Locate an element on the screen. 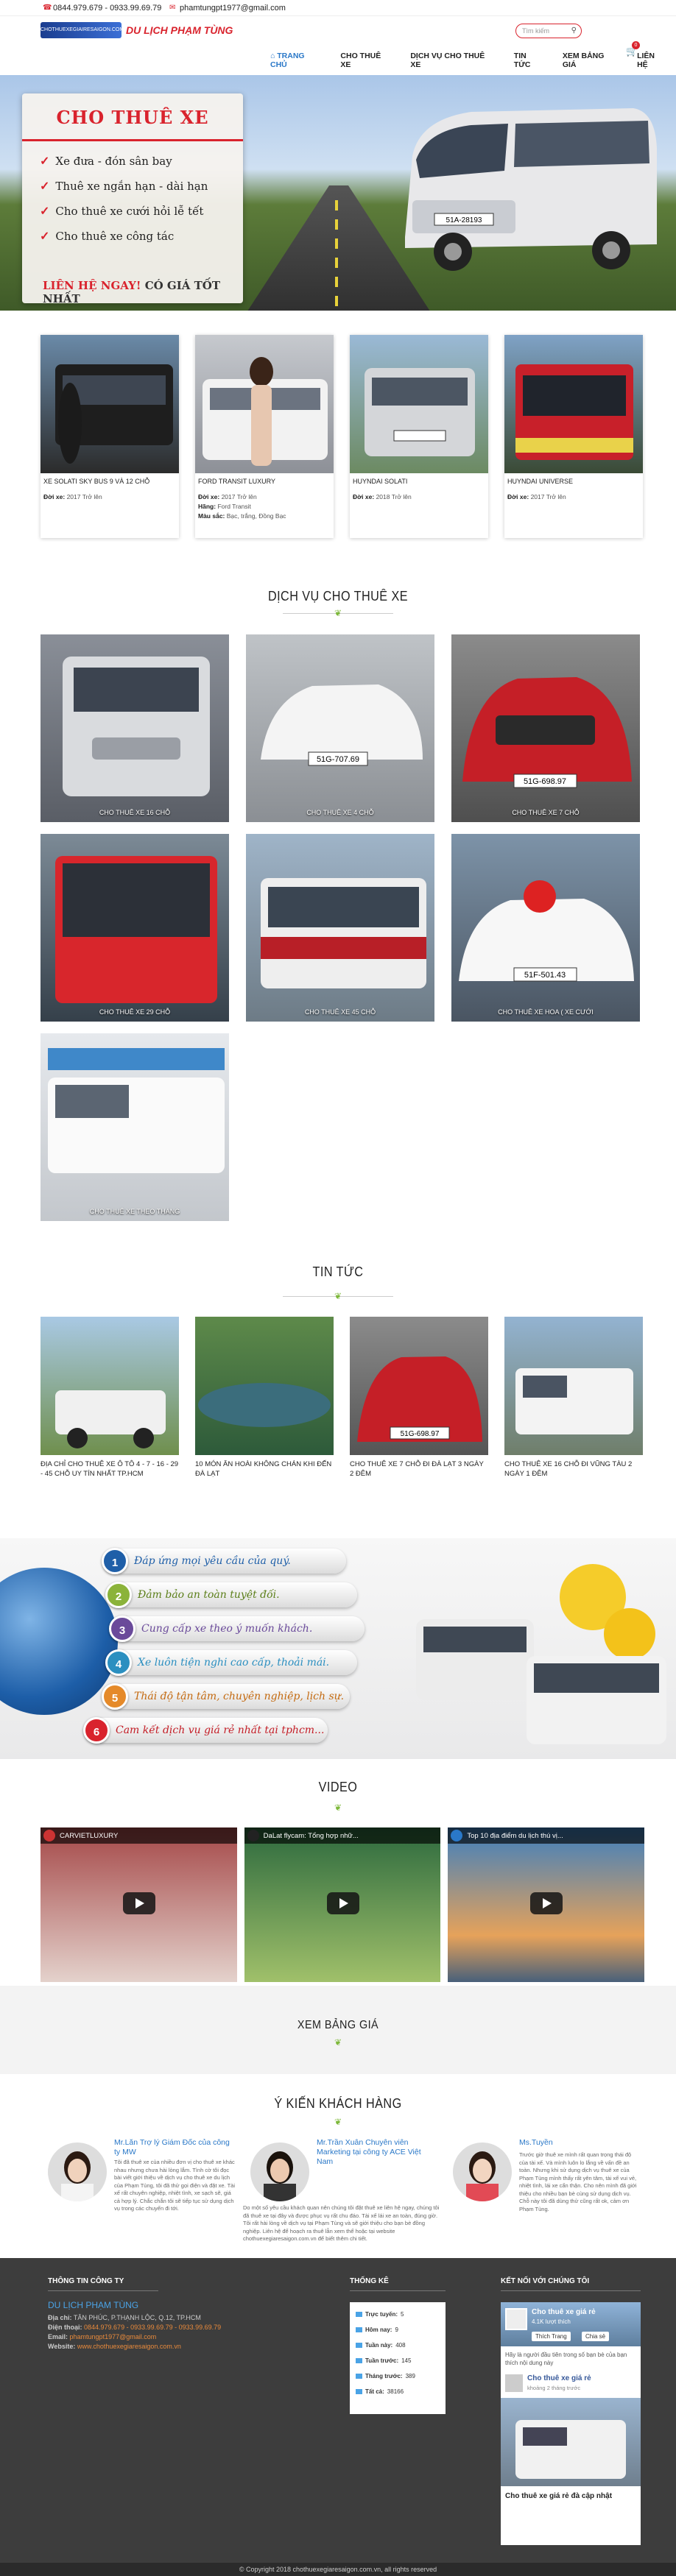 This screenshot has height=2576, width=676. service-label: CHO THUÊ XE HOA ( XE CƯỚI is located at coordinates (546, 1012).